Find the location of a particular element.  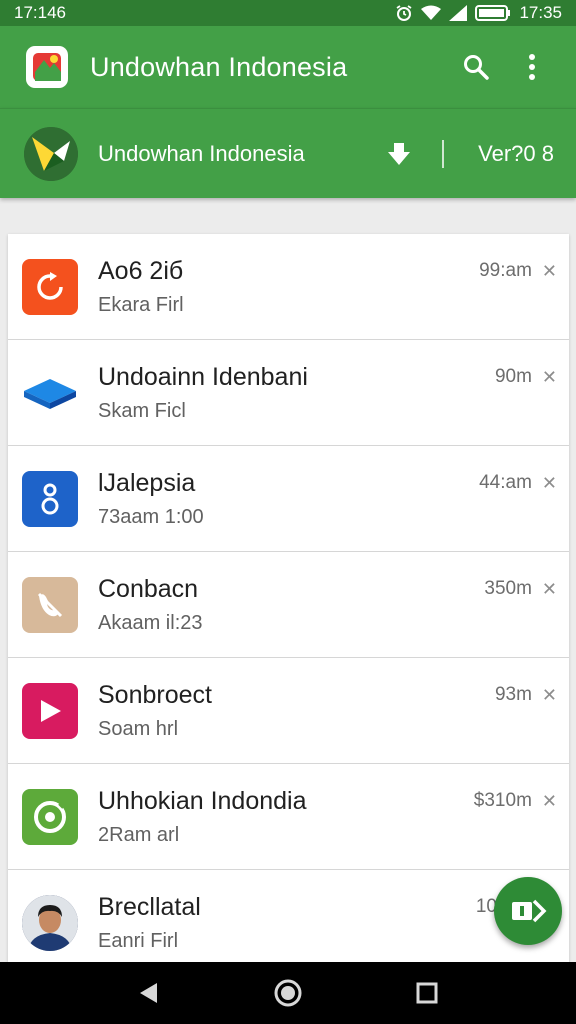

version-label: Ver?0 8 is located at coordinates (516, 153).